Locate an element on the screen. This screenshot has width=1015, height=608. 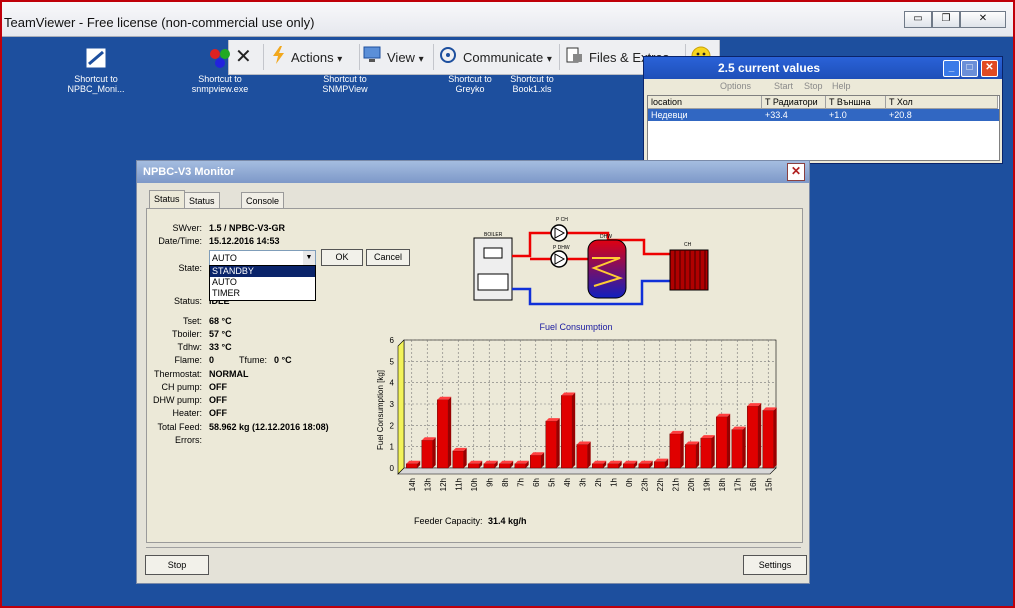
errors-label: Errors: is located at coordinates (188, 440).